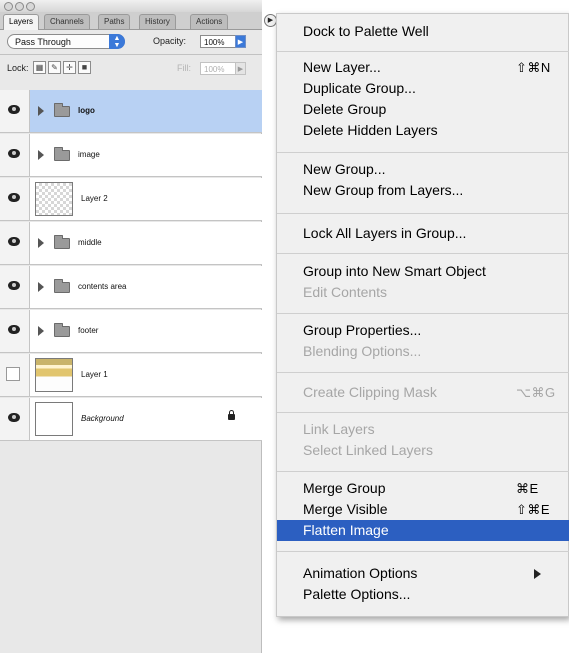  I want to click on menu-item-label: Dock to Palette Well, so click(366, 31).